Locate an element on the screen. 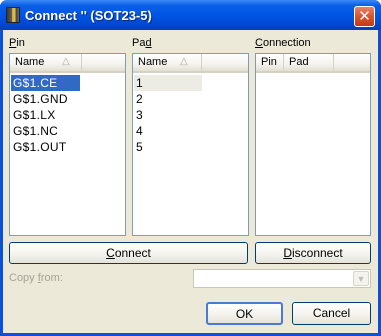  disconnect-button-label: isconnect is located at coordinates (317, 253).